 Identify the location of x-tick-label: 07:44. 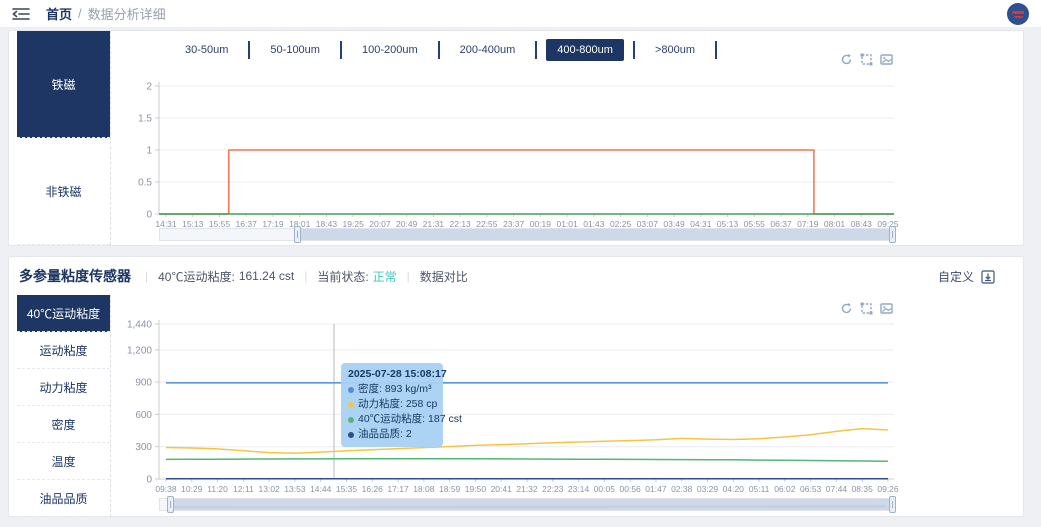
(837, 489).